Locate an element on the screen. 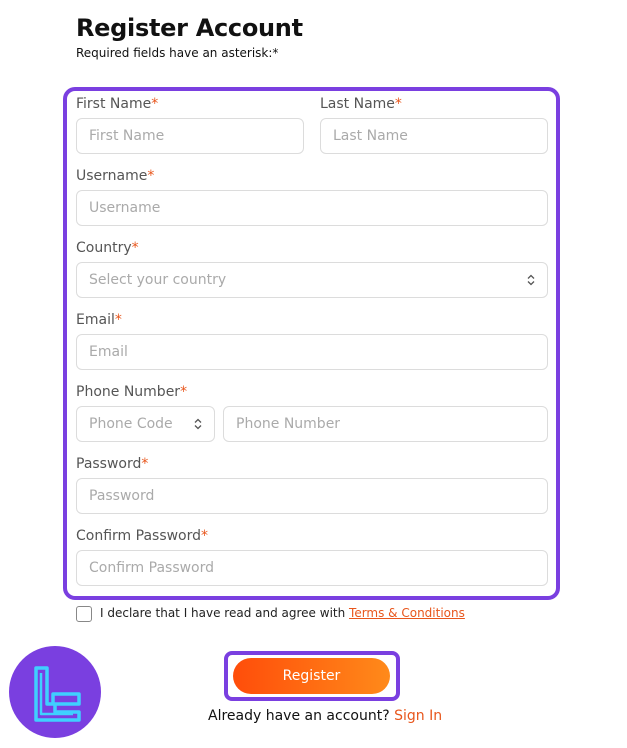  first-name-input is located at coordinates (190, 136).